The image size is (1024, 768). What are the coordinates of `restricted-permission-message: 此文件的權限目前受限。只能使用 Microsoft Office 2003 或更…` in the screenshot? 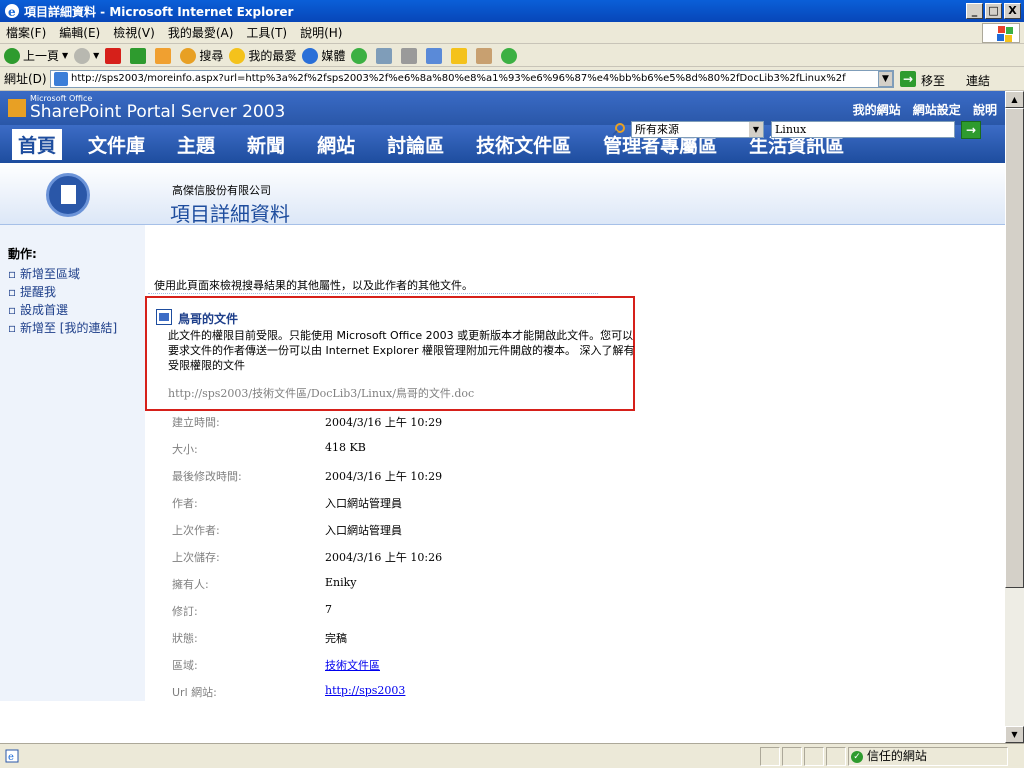 It's located at (401, 350).